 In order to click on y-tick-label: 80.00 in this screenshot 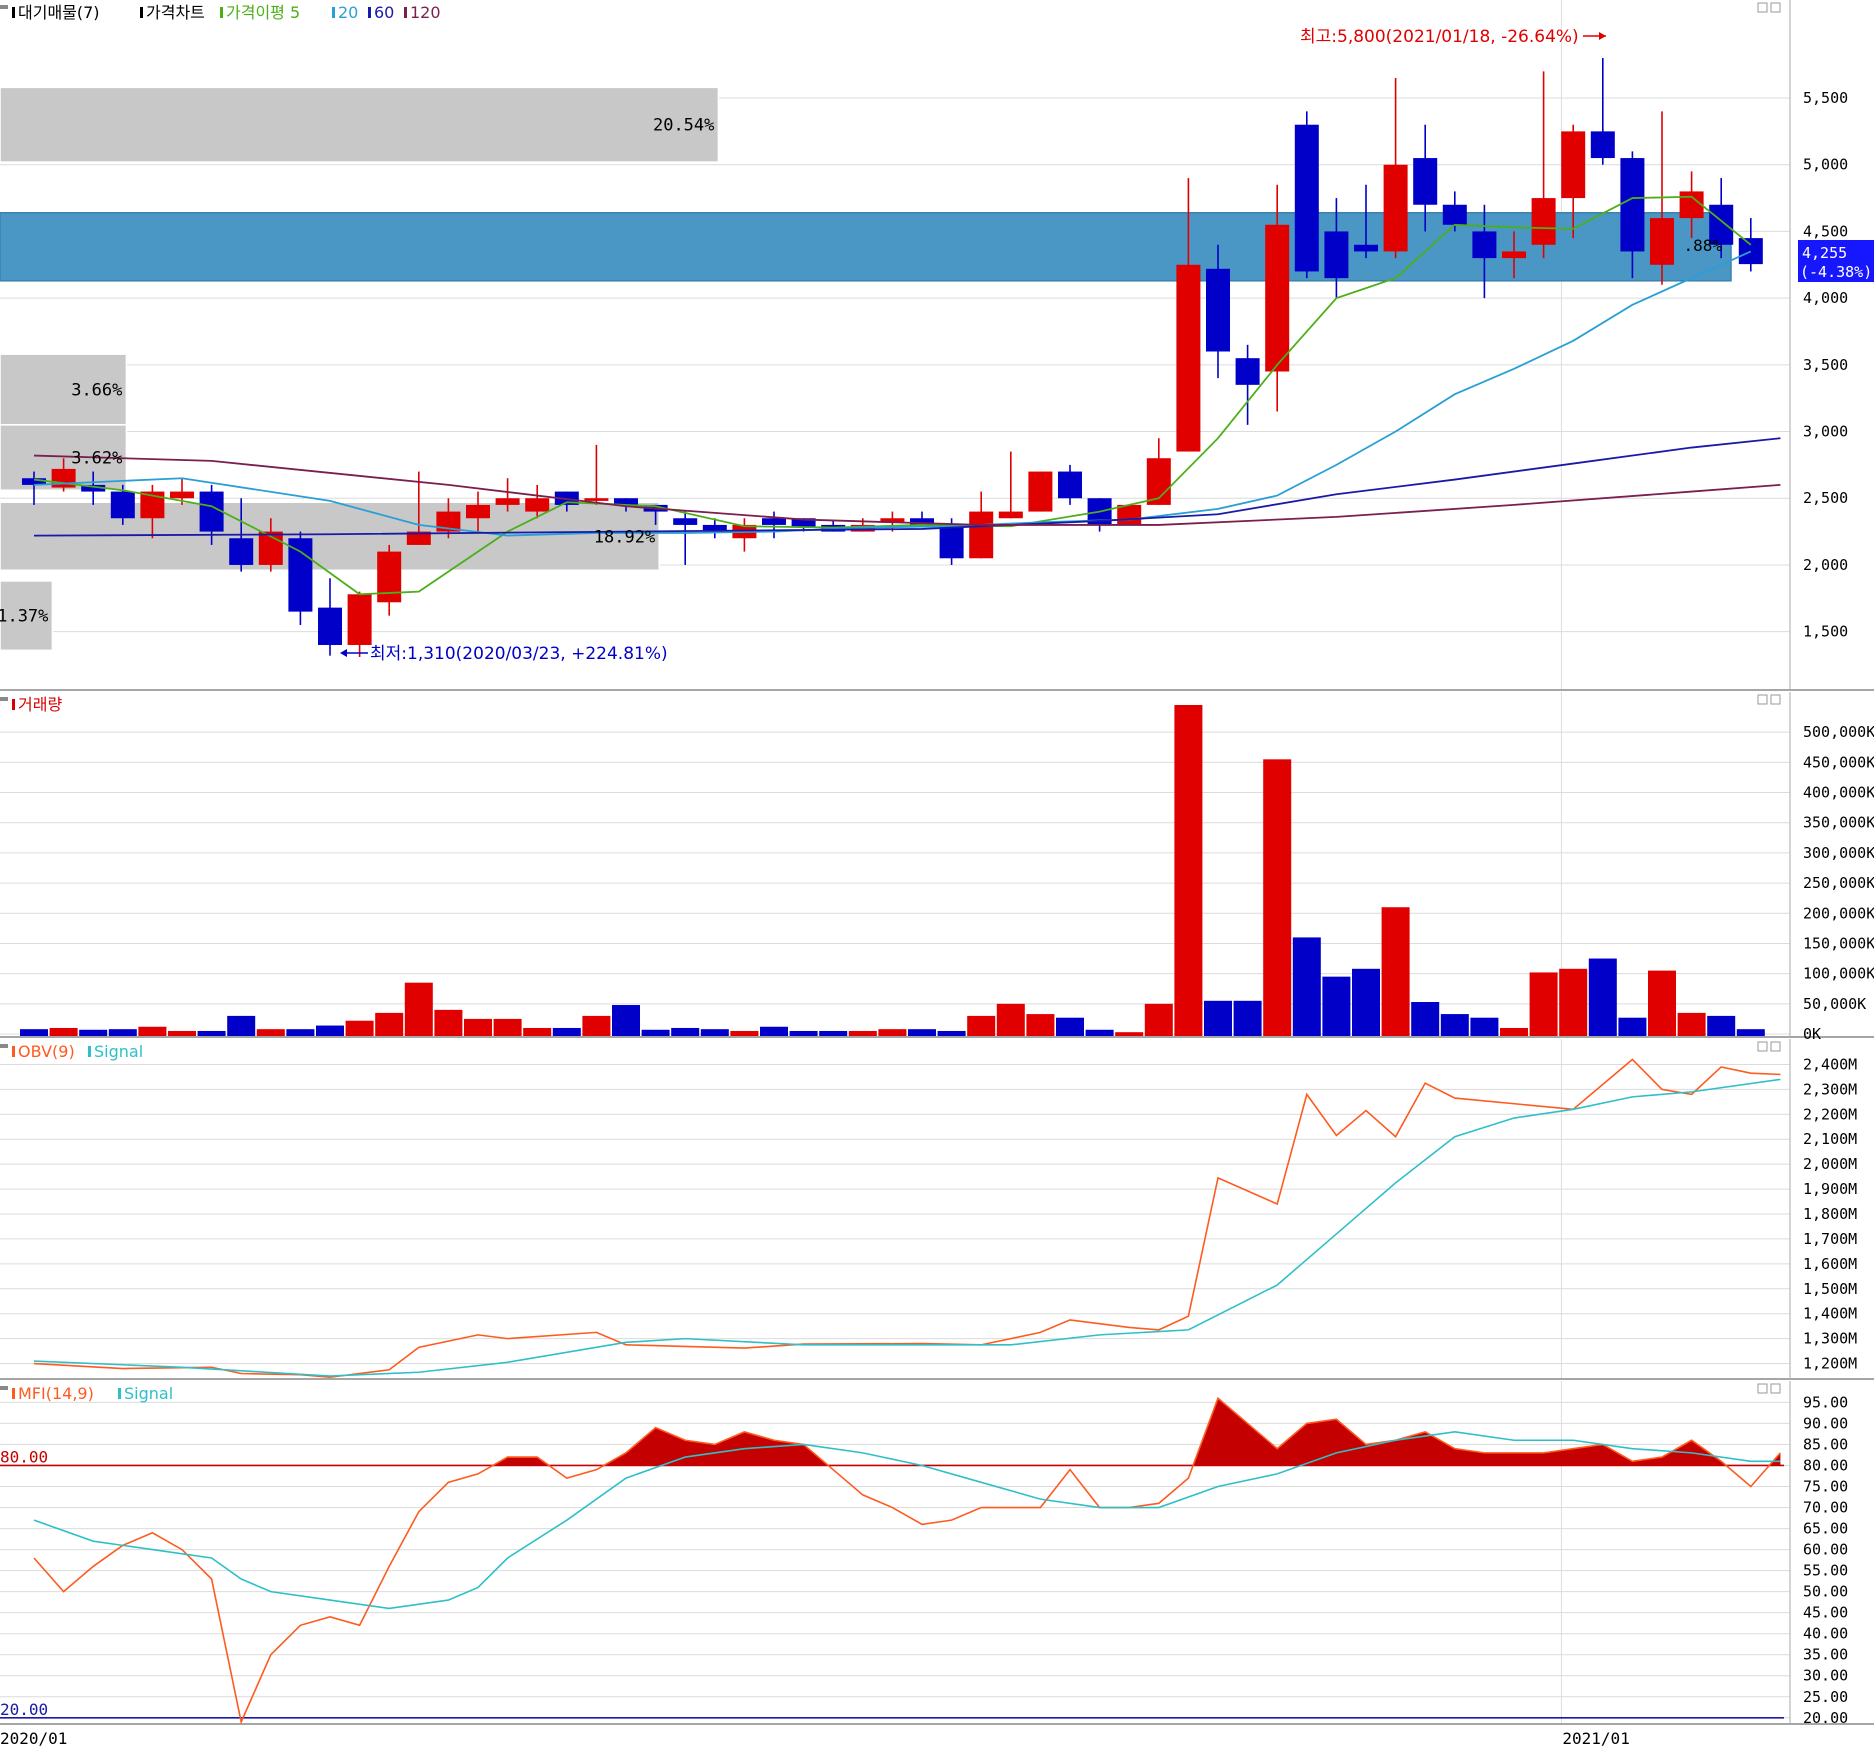, I will do `click(1825, 1465)`.